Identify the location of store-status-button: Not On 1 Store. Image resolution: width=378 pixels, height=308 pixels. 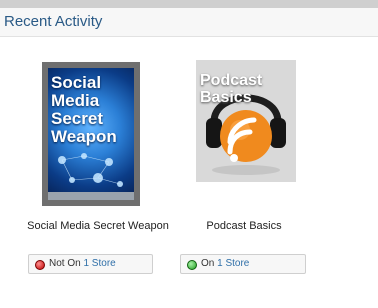
(90, 264).